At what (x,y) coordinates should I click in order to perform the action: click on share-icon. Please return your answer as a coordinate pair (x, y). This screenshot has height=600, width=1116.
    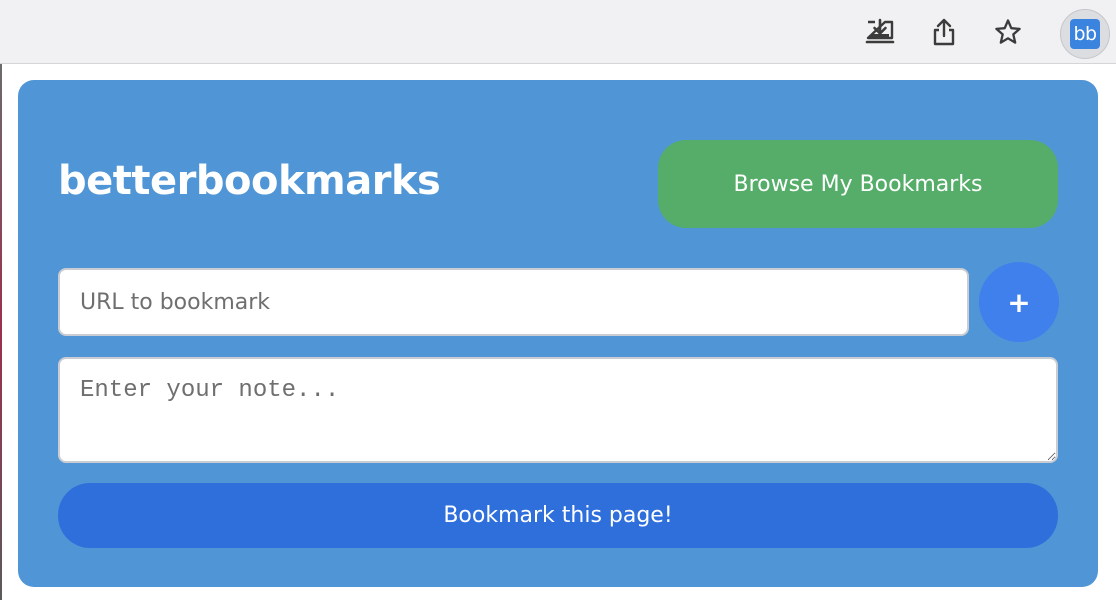
    Looking at the image, I should click on (944, 32).